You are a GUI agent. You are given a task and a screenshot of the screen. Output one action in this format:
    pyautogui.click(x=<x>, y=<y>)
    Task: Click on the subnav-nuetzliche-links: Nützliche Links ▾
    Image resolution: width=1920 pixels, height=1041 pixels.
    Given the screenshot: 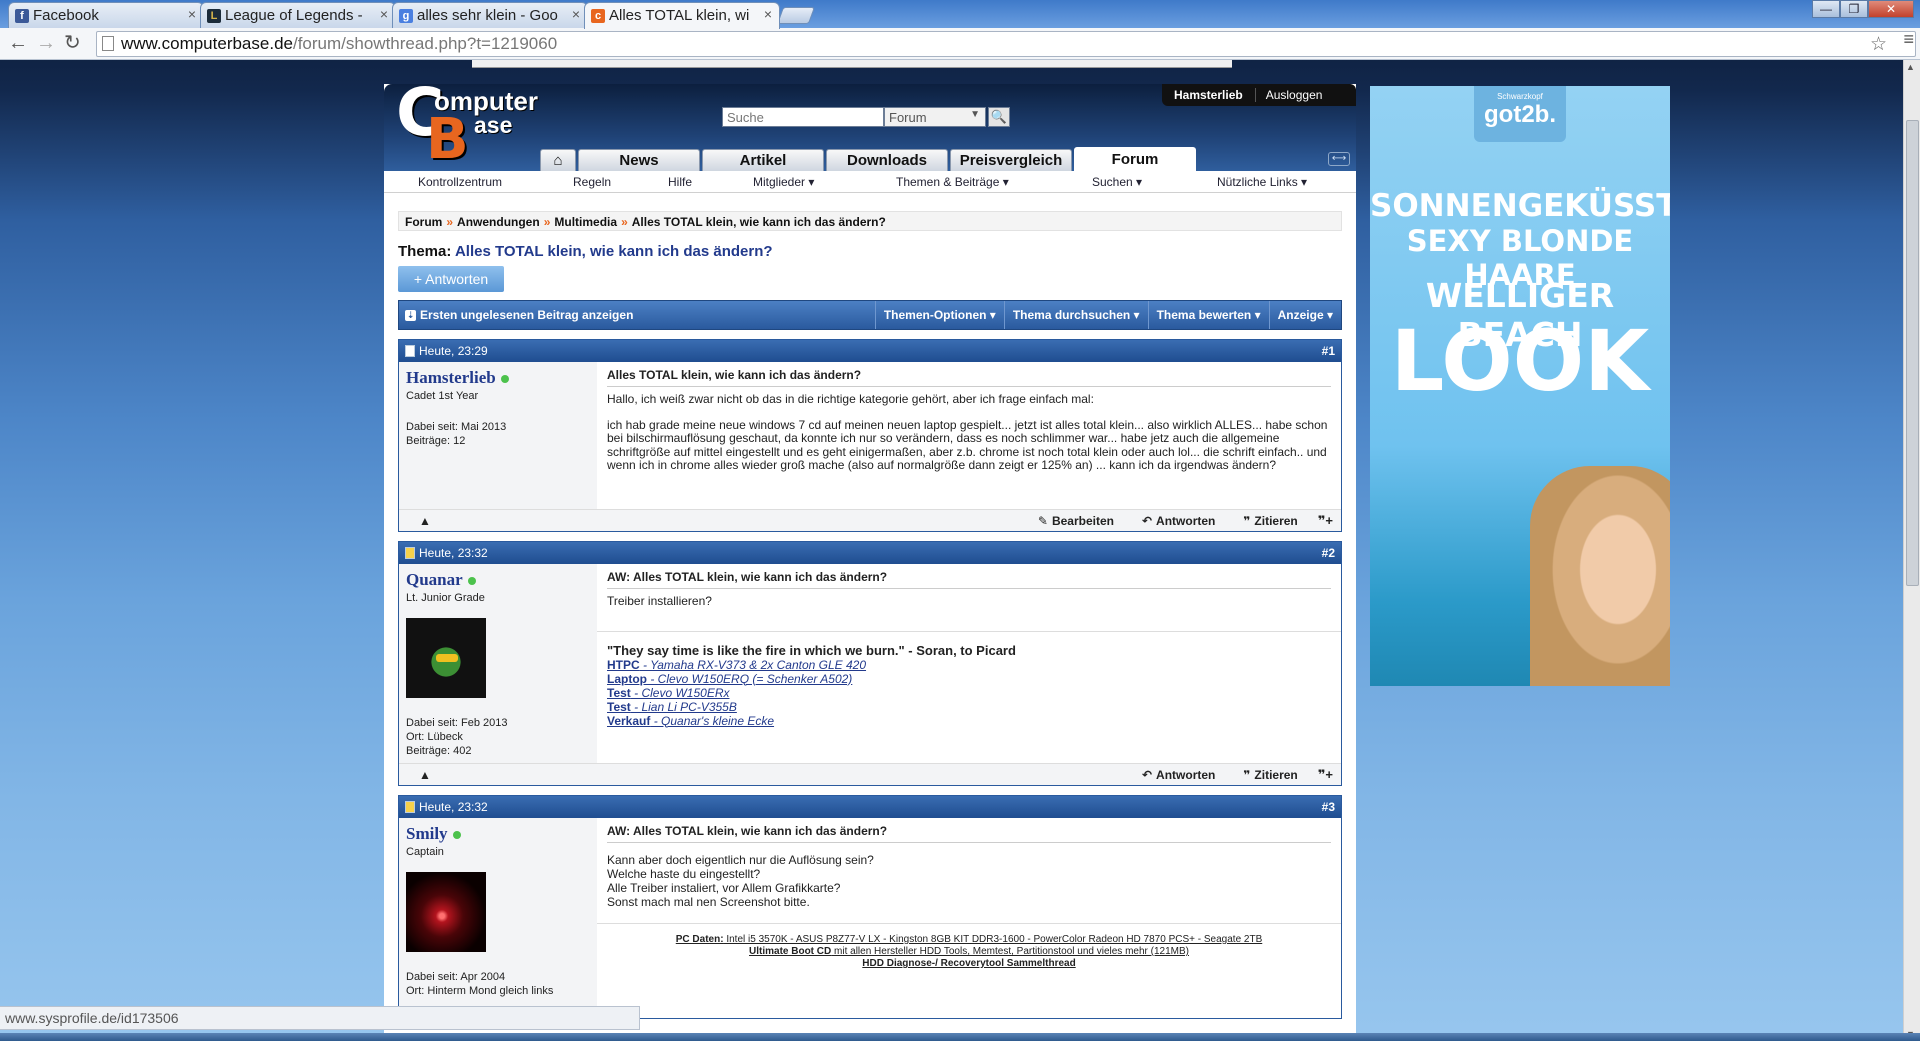 What is the action you would take?
    pyautogui.click(x=1262, y=182)
    